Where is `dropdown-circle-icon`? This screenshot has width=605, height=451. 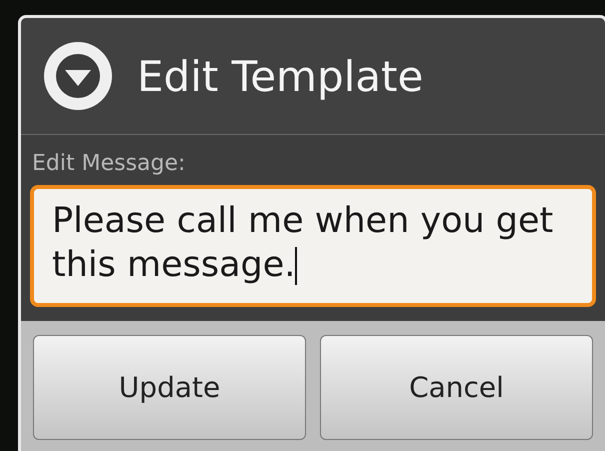 dropdown-circle-icon is located at coordinates (78, 76).